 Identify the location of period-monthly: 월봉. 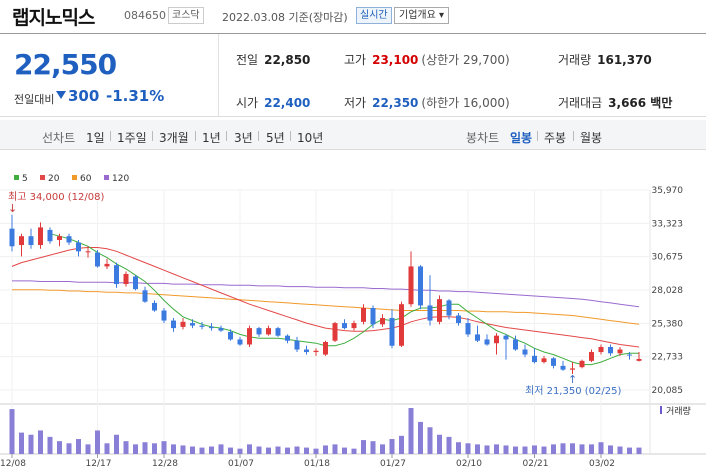
(591, 137).